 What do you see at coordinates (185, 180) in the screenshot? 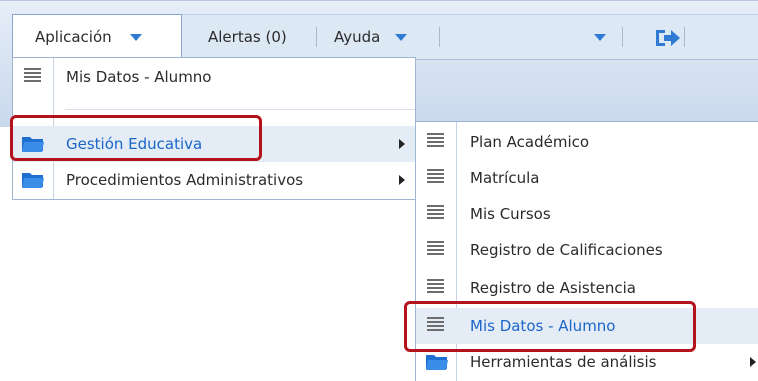
I see `menu-item-label: Procedimientos Administrativos` at bounding box center [185, 180].